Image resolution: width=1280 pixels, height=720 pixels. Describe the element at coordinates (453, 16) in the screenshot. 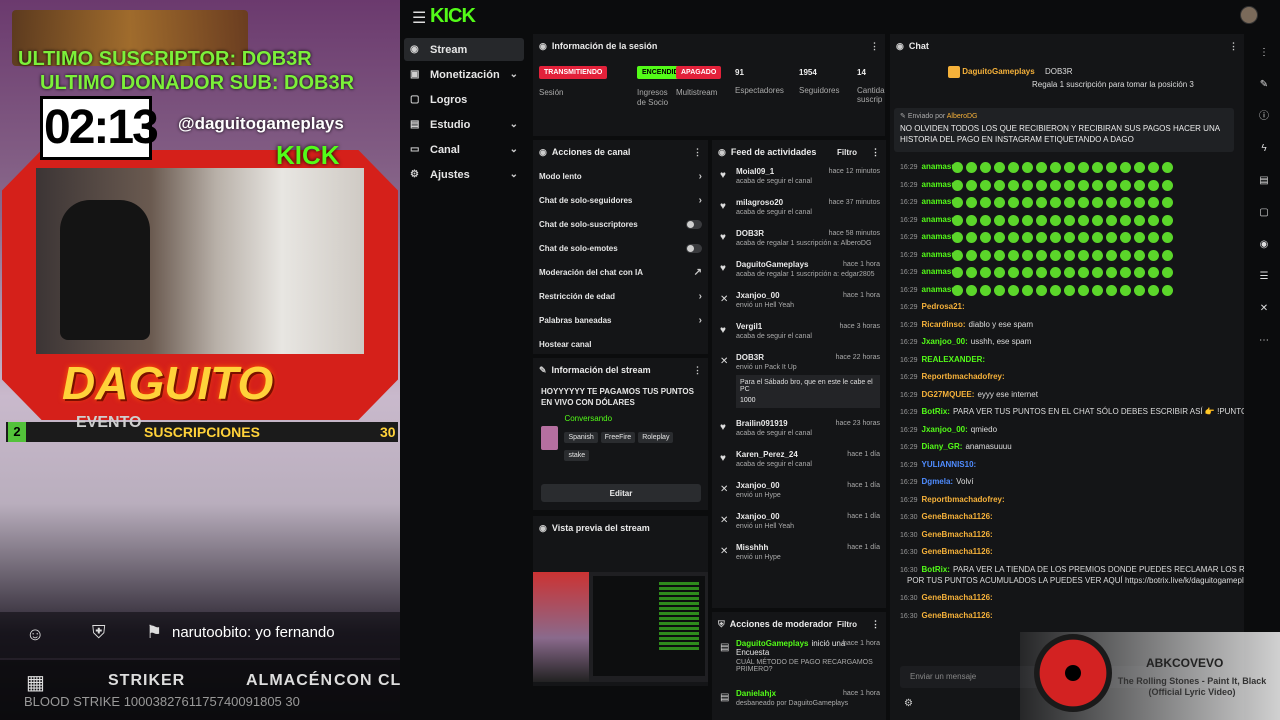

I see `kick-logo: KICK` at that location.